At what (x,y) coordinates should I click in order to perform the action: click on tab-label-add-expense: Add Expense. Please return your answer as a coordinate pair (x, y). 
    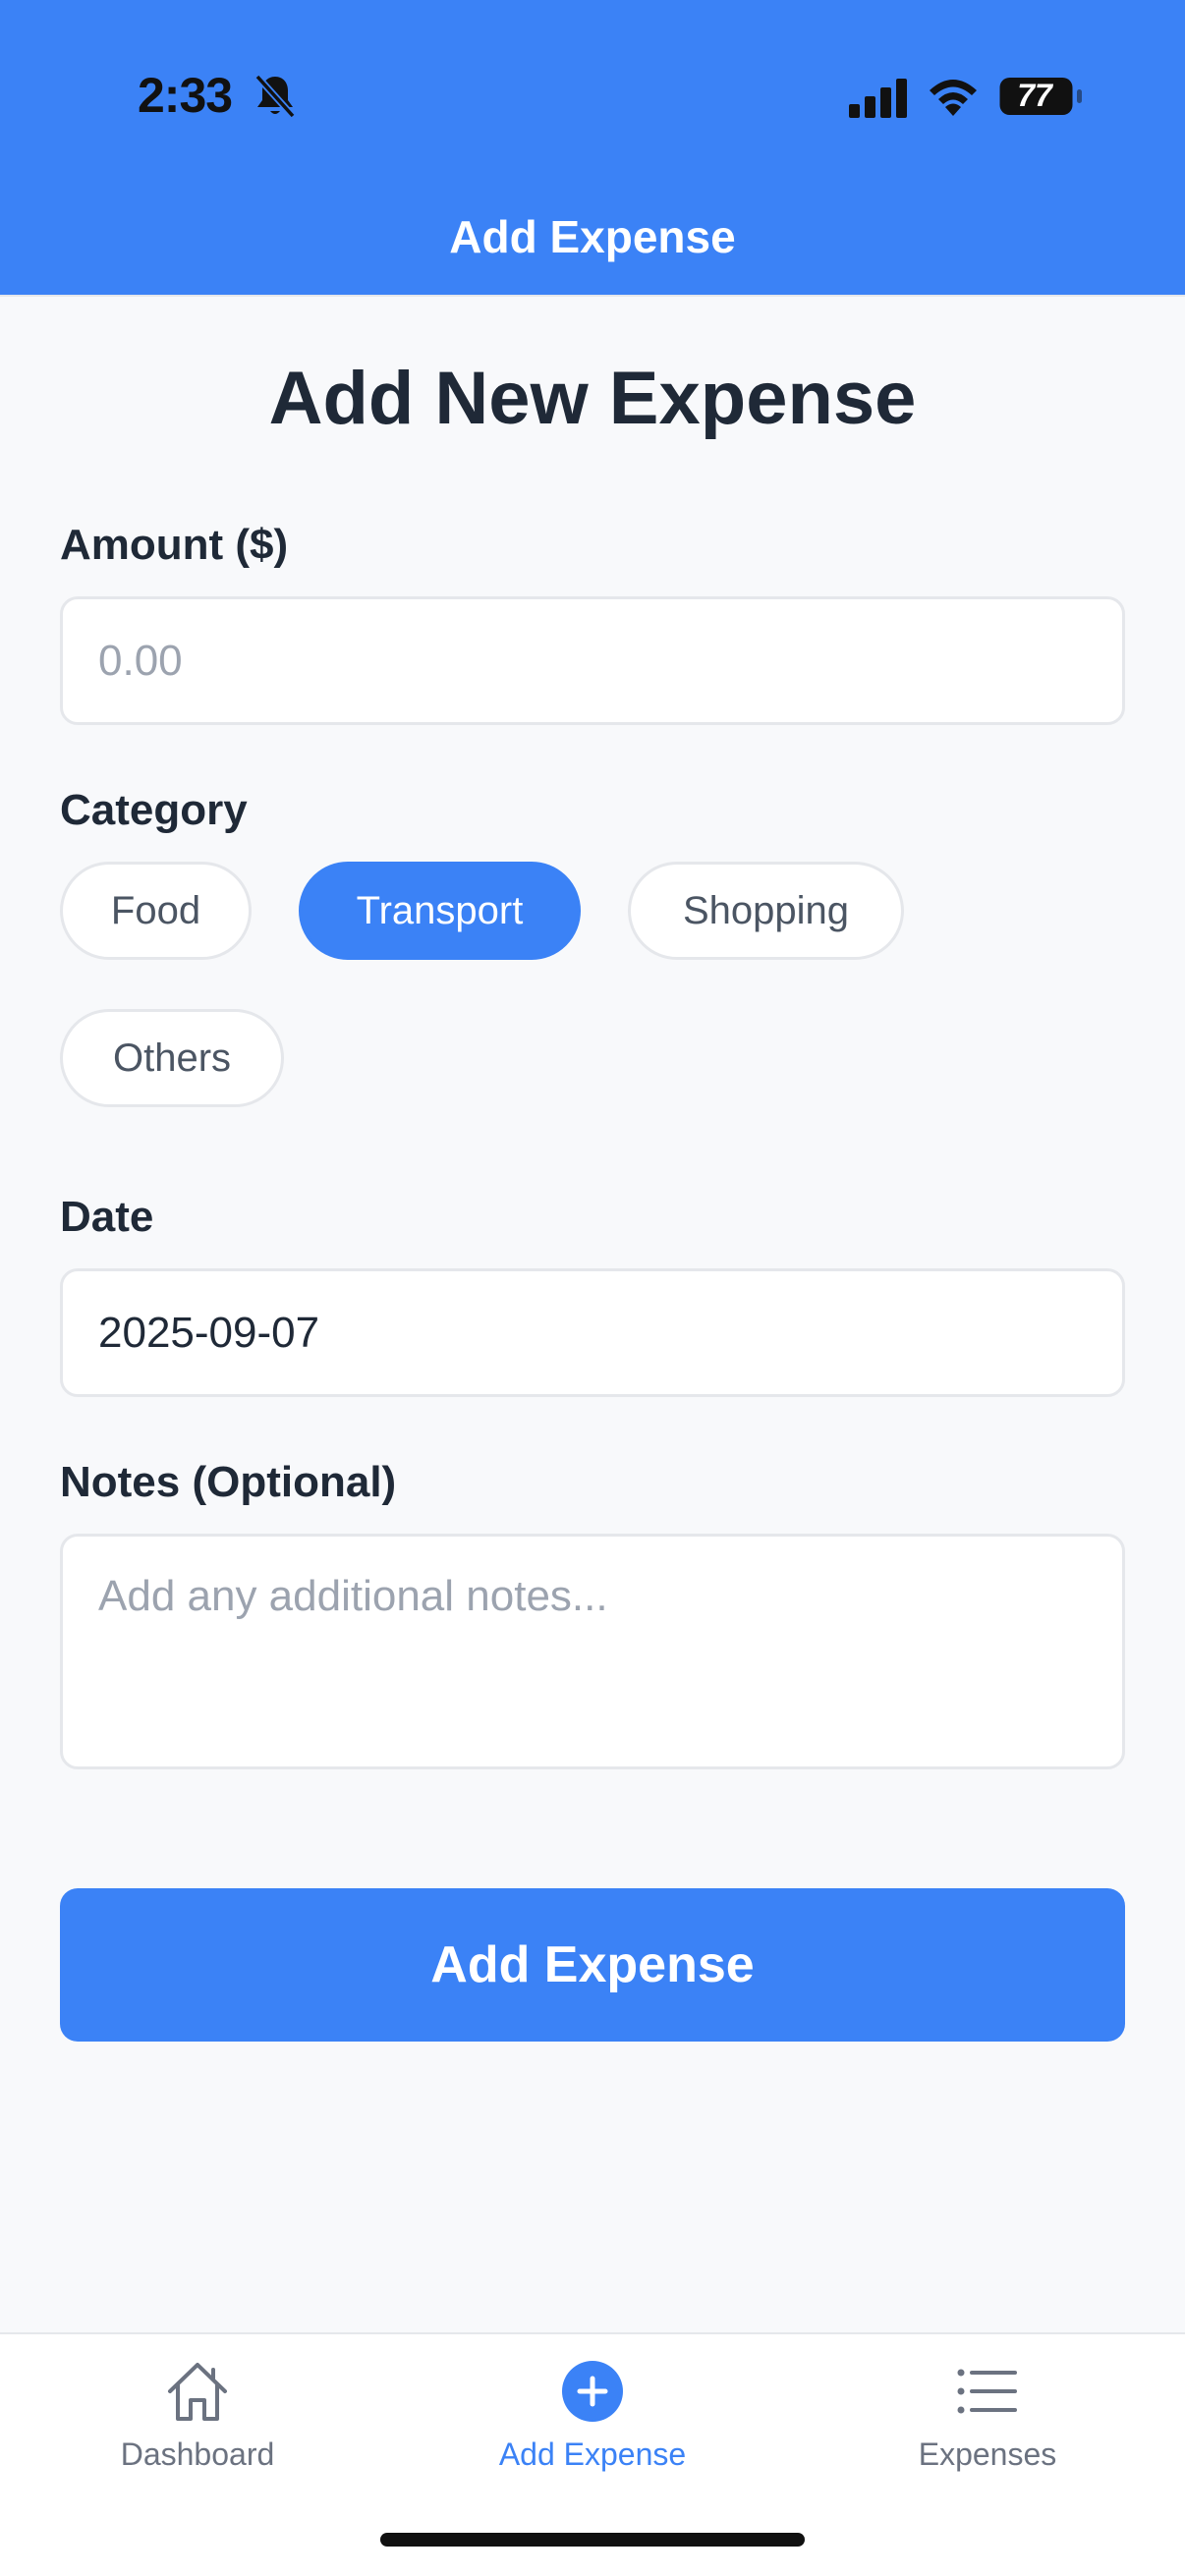
    Looking at the image, I should click on (592, 2454).